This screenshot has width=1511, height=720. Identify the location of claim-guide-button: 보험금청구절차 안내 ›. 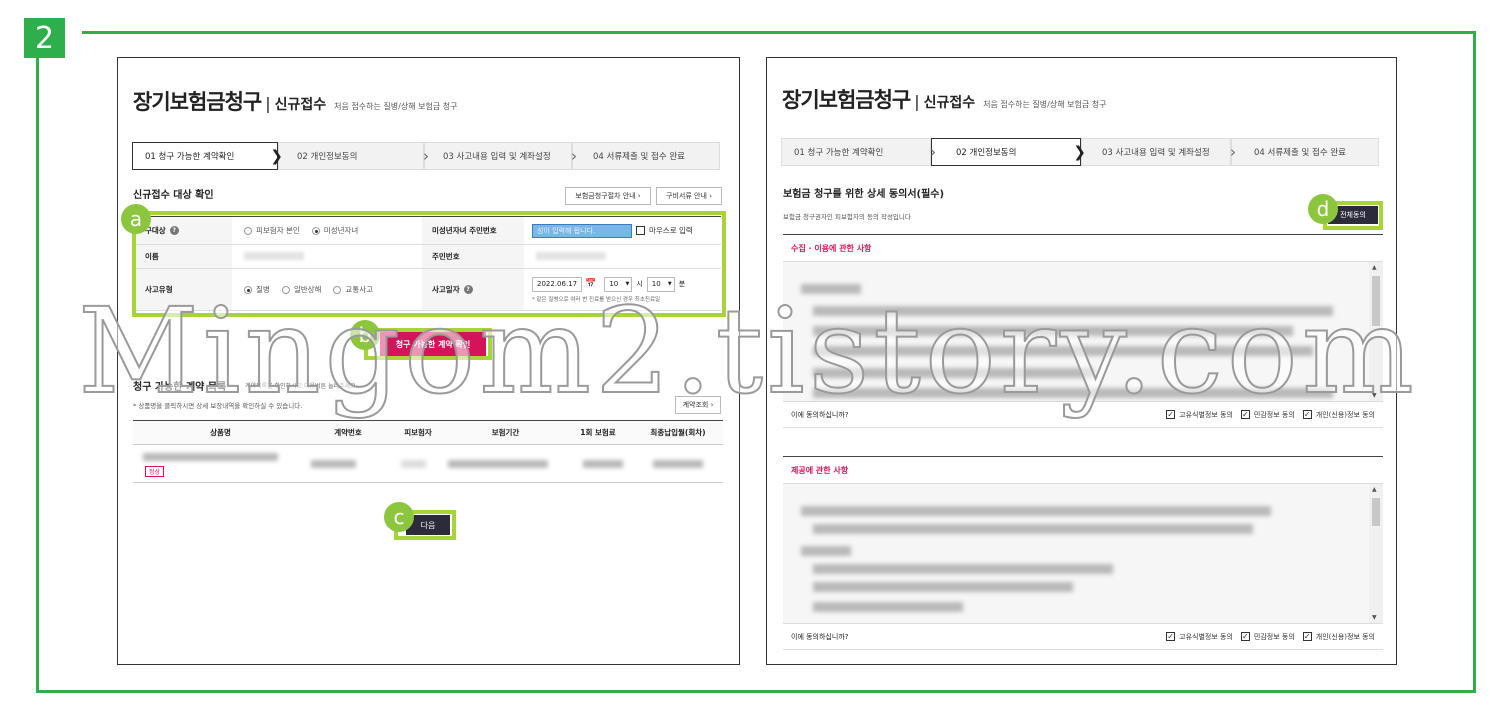
(608, 196).